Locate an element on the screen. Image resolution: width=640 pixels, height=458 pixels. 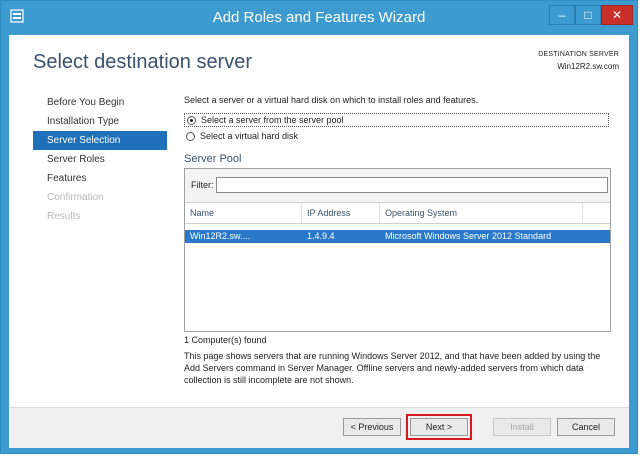
window-title: Add Roles and Features Wizard is located at coordinates (319, 17).